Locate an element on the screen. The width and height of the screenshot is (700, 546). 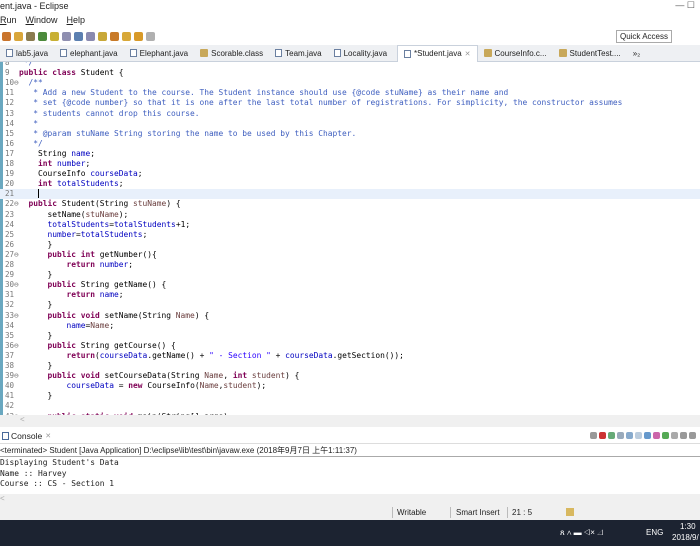
code-line: 32 } is located at coordinates (350, 305).